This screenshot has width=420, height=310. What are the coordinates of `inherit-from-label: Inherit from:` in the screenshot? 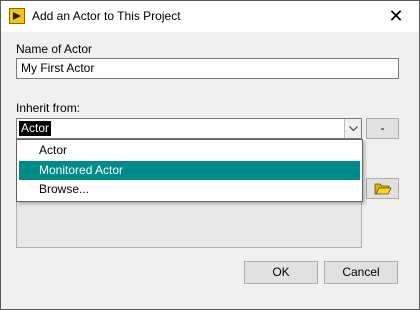 It's located at (48, 108).